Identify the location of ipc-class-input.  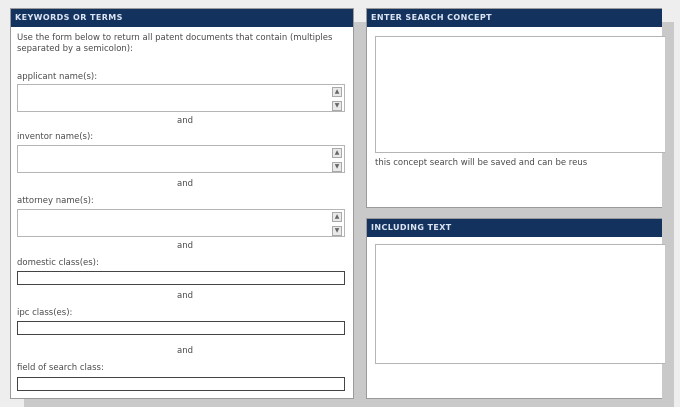
(181, 328).